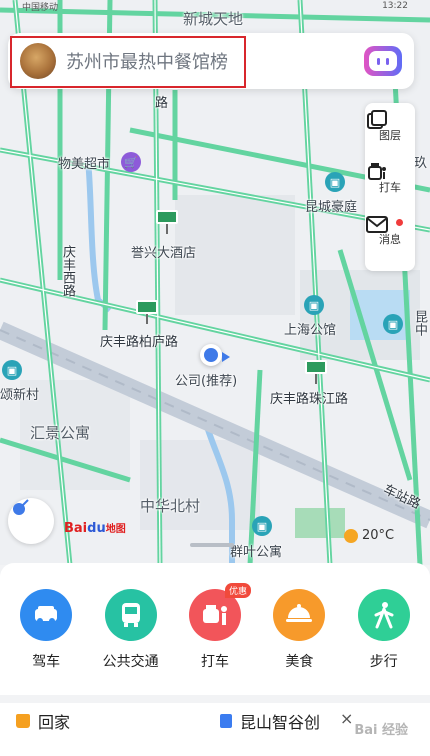  I want to click on shortcut-transit-label: 公共交通, so click(130, 662).